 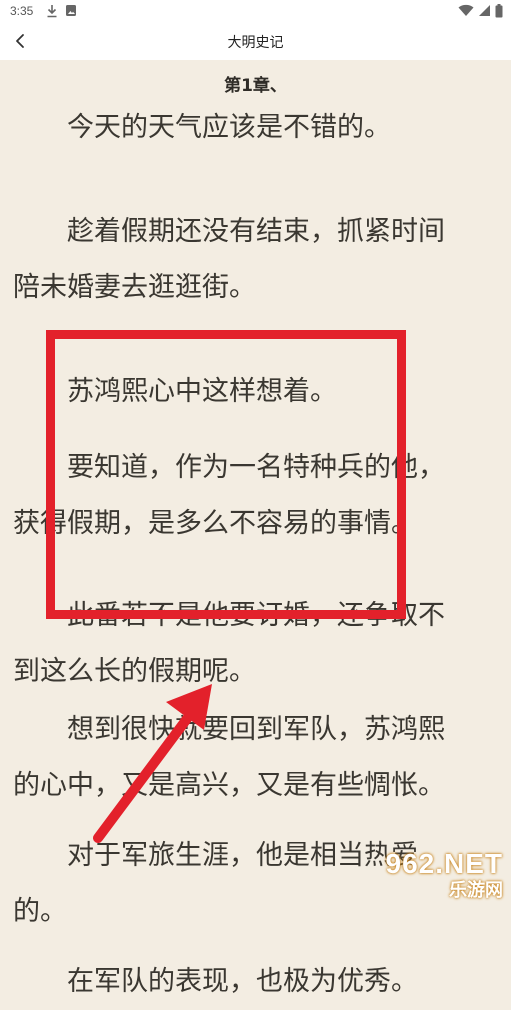 What do you see at coordinates (22, 11) in the screenshot?
I see `status-time: 3:35` at bounding box center [22, 11].